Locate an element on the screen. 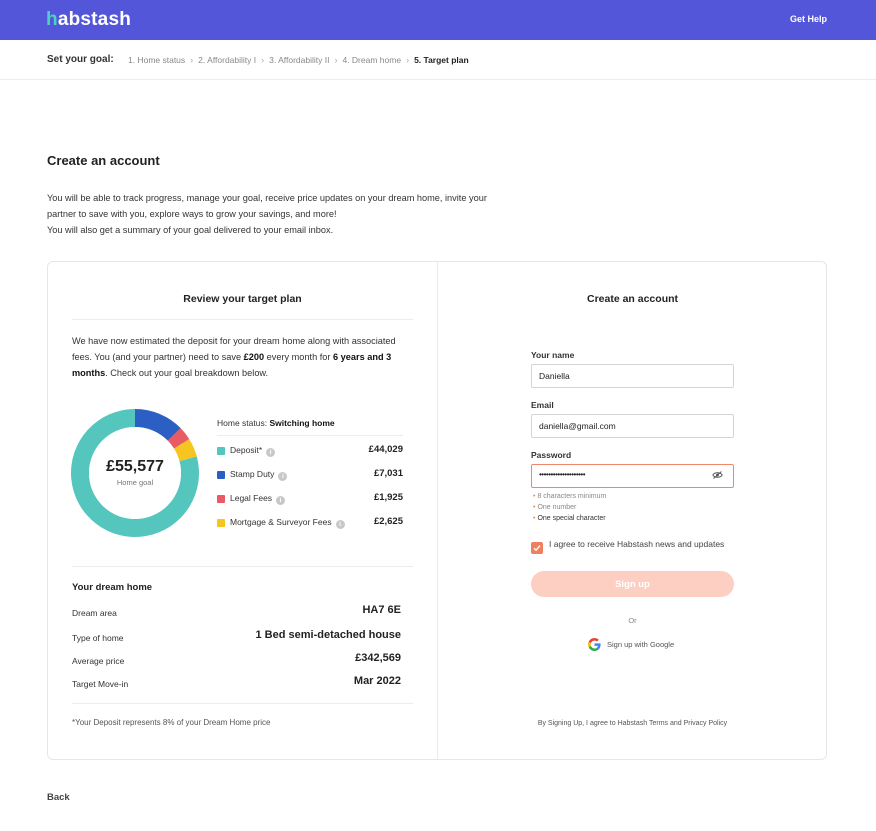  legend-value: £1,925 is located at coordinates (388, 497).